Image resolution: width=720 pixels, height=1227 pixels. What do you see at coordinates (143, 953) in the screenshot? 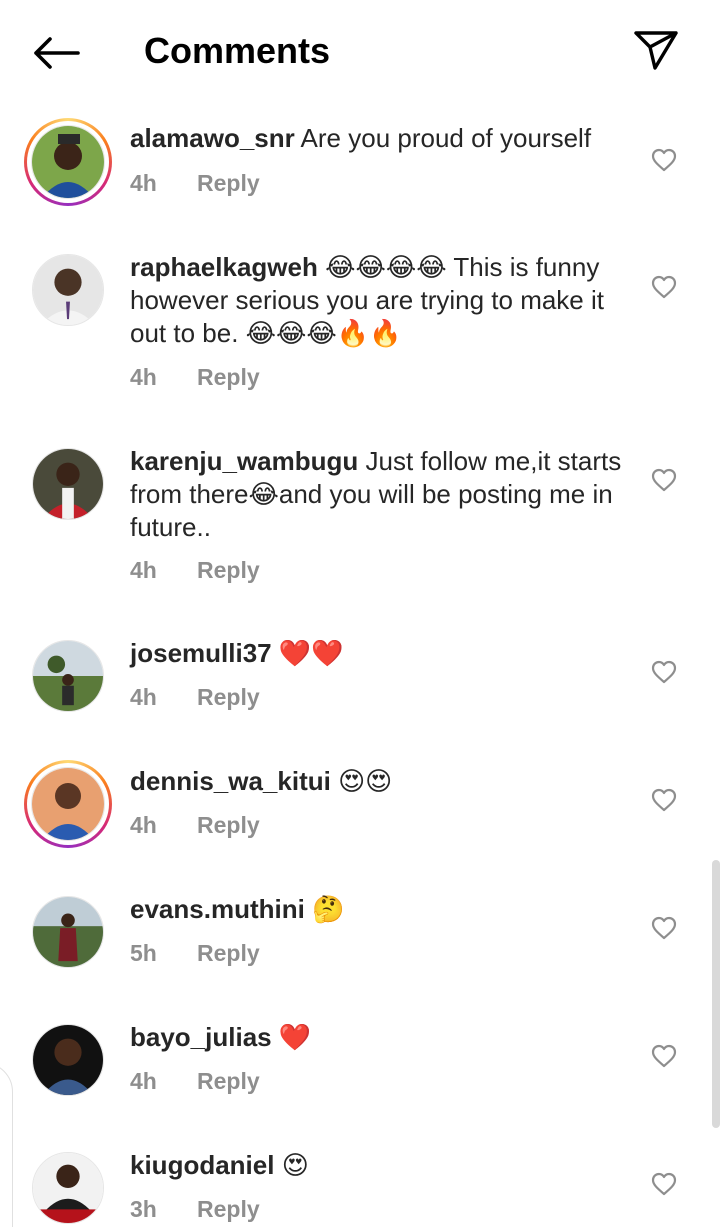
I see `comment-time: 5h` at bounding box center [143, 953].